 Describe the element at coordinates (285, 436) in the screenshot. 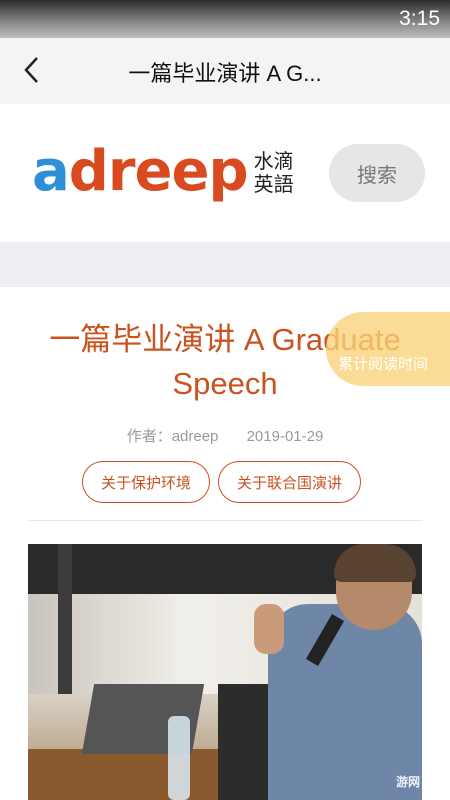

I see `publish-date: 2019-01-29` at that location.